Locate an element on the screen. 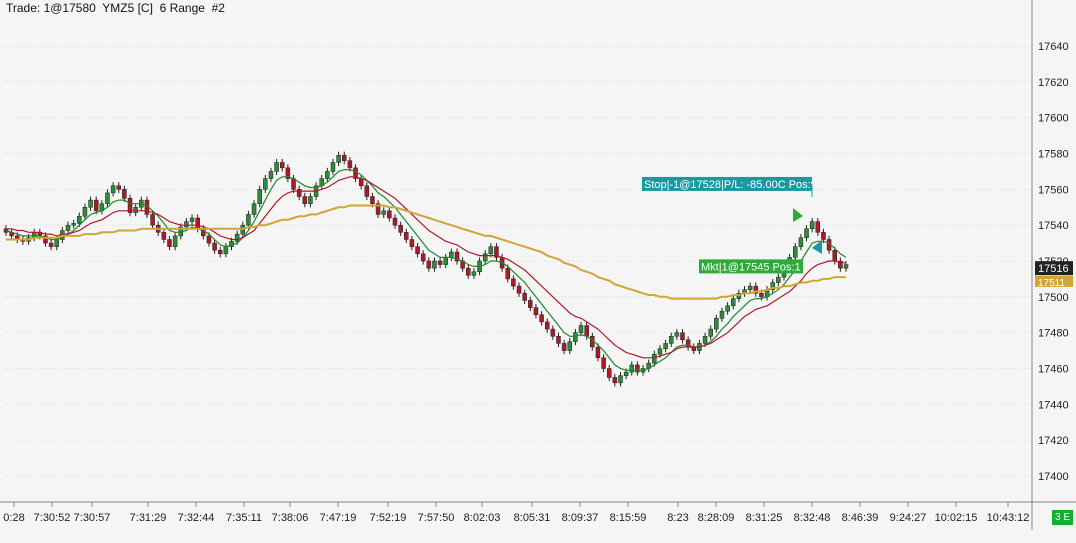 The height and width of the screenshot is (543, 1076). stop-order-label: Stop|-1@17528|P/L: -85.00C Pos:0 is located at coordinates (730, 185).